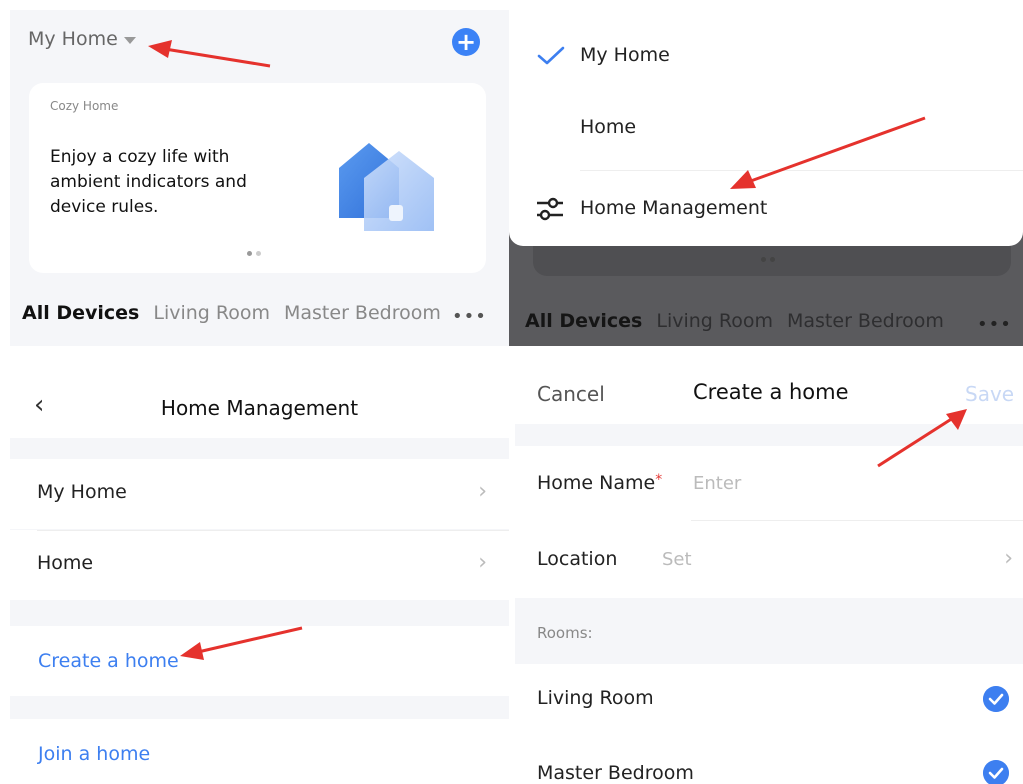 The image size is (1023, 784). I want to click on rooms-label: Rooms:, so click(565, 633).